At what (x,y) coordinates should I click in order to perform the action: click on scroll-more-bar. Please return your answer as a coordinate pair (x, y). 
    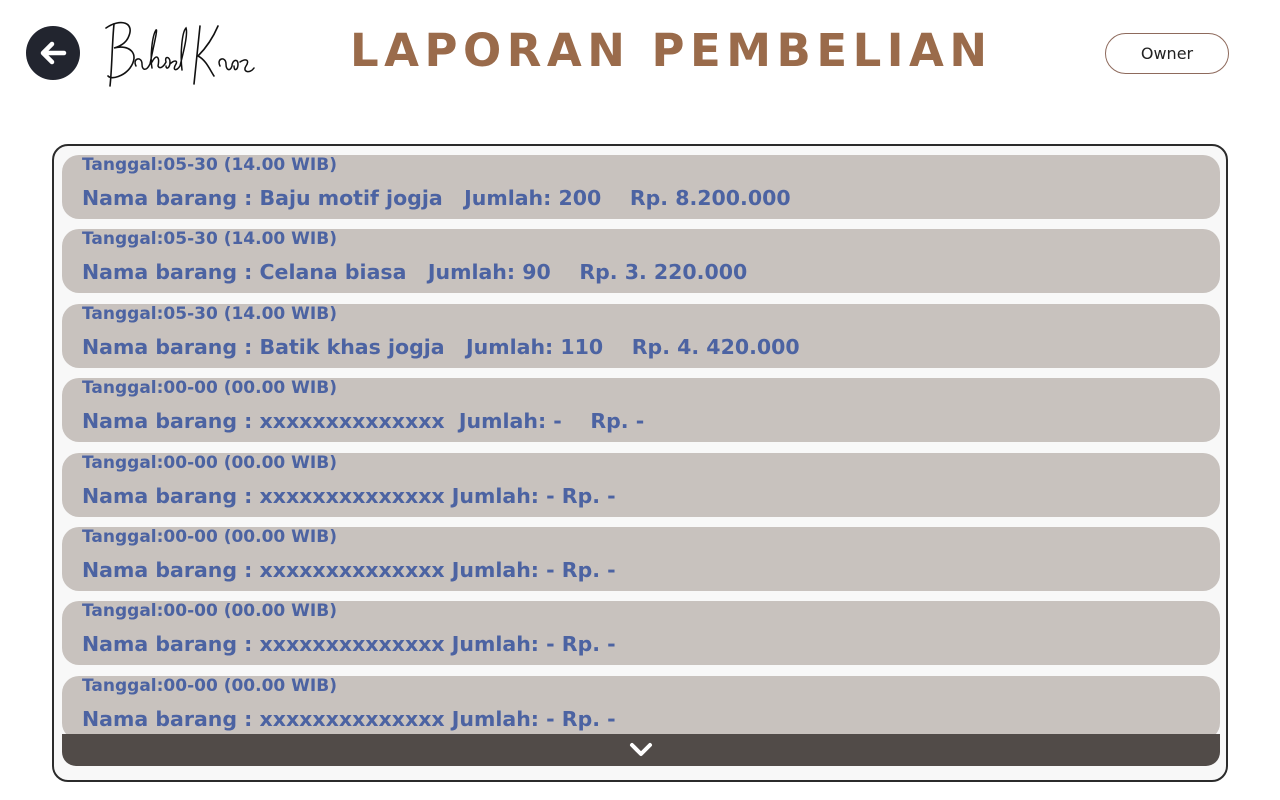
    Looking at the image, I should click on (641, 750).